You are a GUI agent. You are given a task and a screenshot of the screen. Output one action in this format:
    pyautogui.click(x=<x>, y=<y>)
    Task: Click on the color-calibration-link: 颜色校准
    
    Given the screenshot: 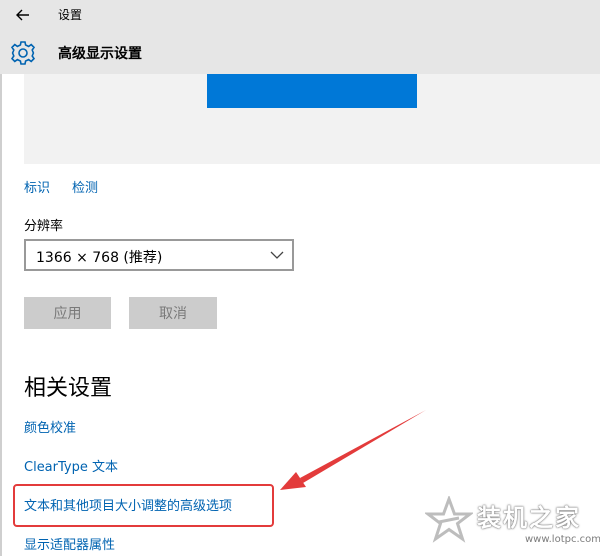 What is the action you would take?
    pyautogui.click(x=50, y=426)
    